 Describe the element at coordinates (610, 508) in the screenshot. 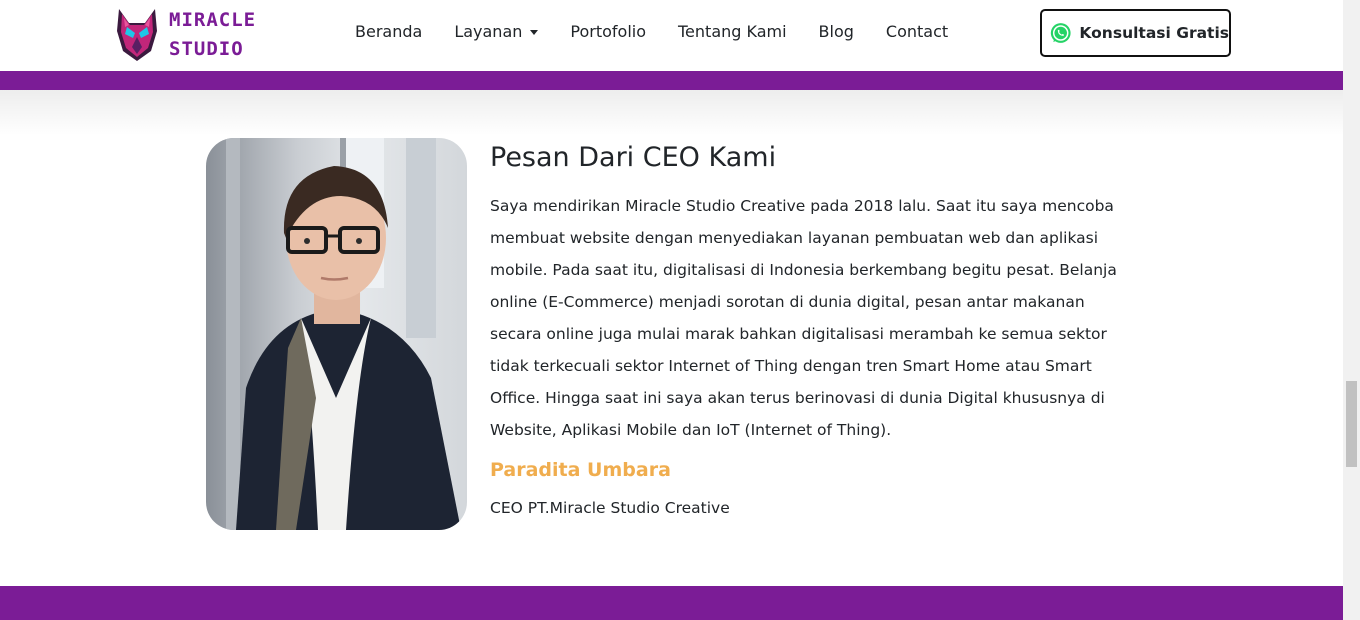

I see `ceo-role: CEO PT.Miracle Studio Creative` at that location.